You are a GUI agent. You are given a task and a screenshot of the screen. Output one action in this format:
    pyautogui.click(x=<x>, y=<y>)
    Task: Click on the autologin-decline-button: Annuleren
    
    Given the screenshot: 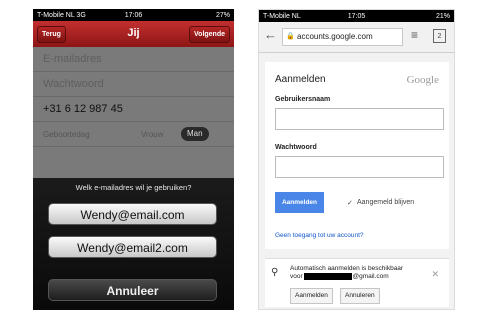 What is the action you would take?
    pyautogui.click(x=360, y=296)
    